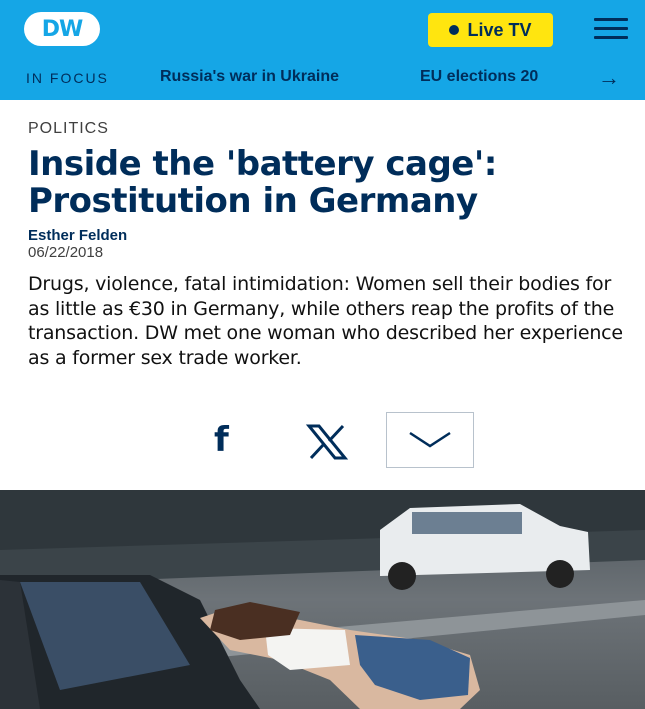 Image resolution: width=645 pixels, height=709 pixels. What do you see at coordinates (229, 440) in the screenshot?
I see `facebook-icon: f` at bounding box center [229, 440].